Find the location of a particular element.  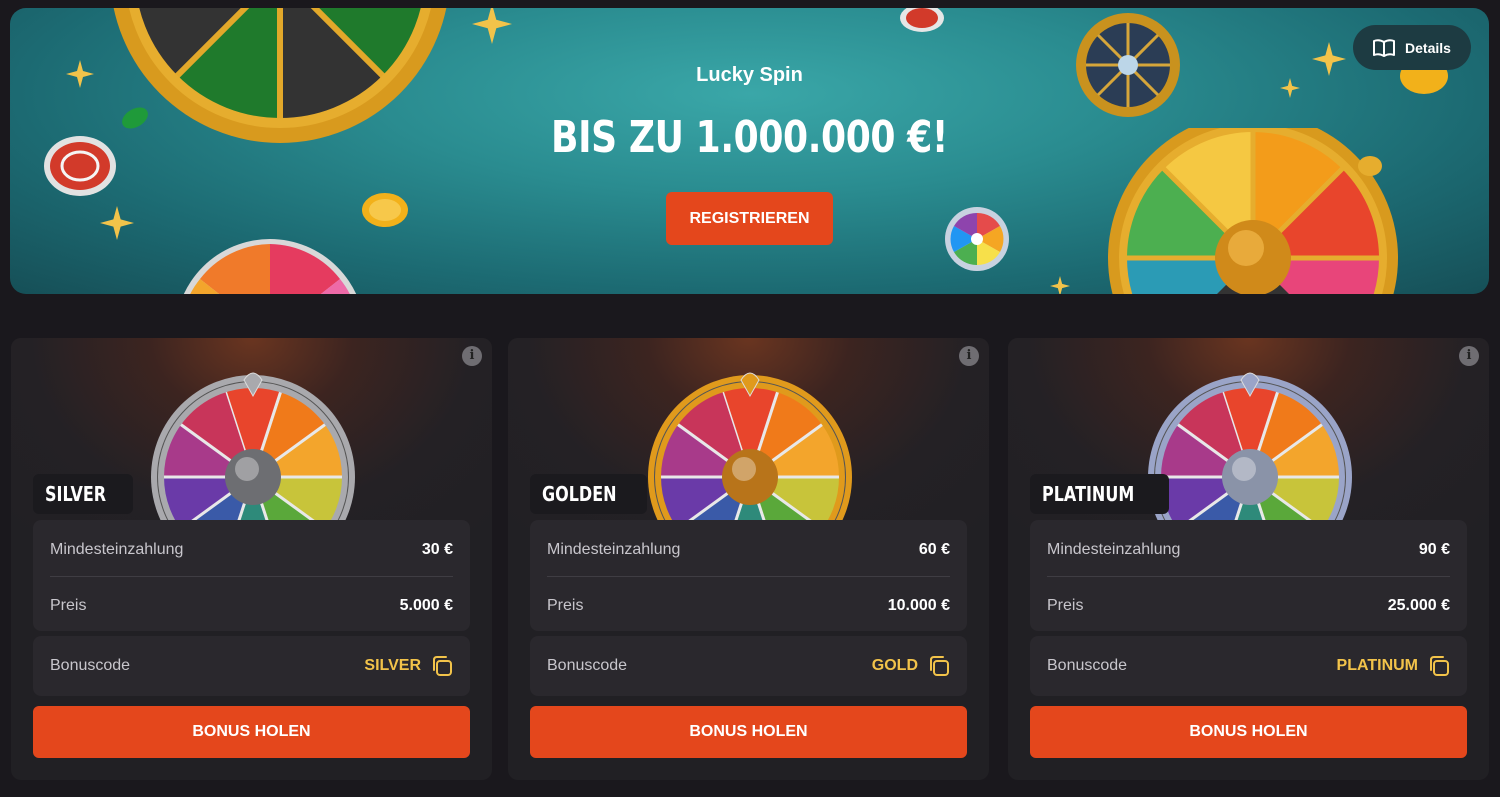

tier-badge: PLATINUM is located at coordinates (1100, 494).